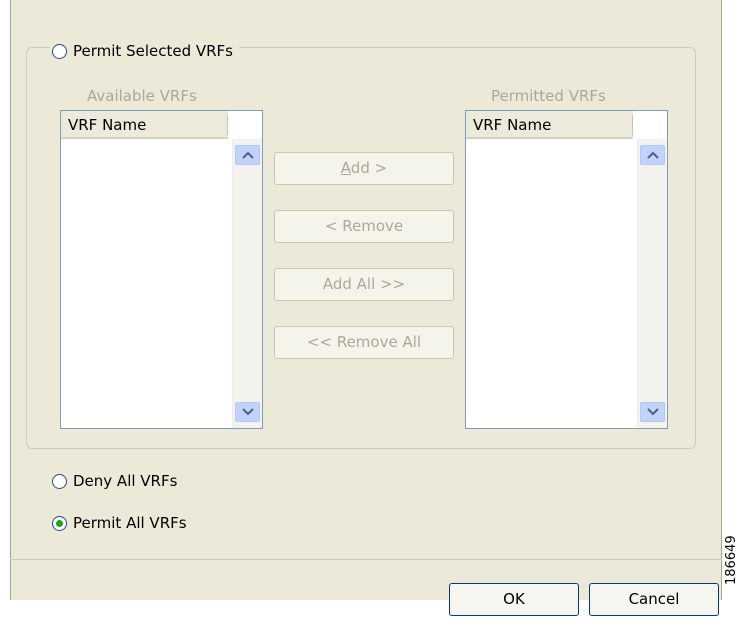  Describe the element at coordinates (59, 51) in the screenshot. I see `permit-selected-radio-circle` at that location.